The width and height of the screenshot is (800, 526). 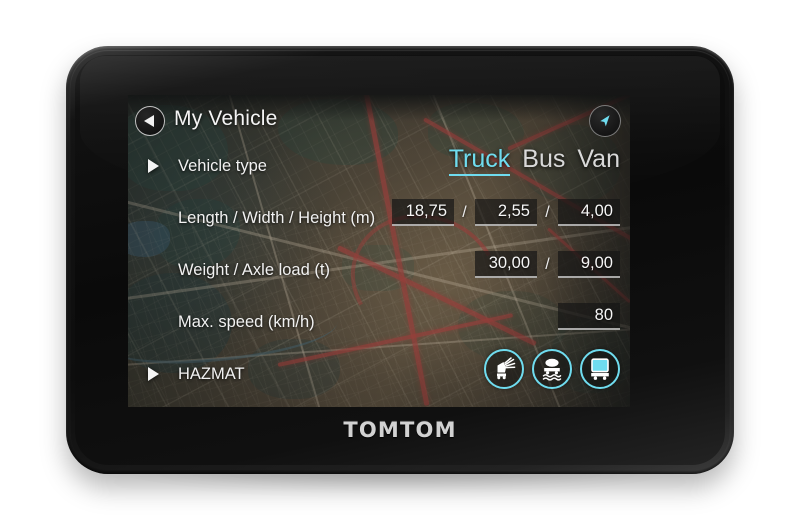 I want to click on general-hazardous-goods-button, so click(x=600, y=369).